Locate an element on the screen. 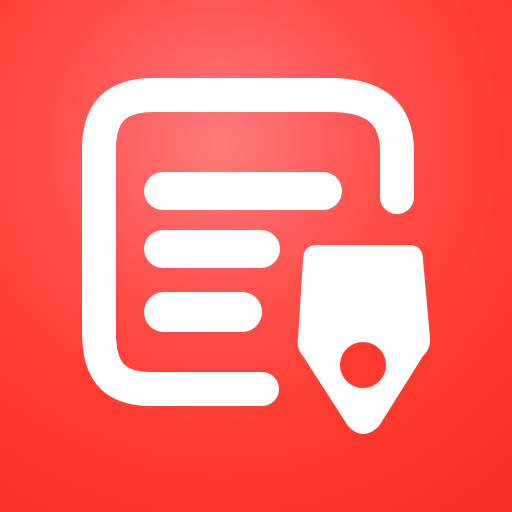  pen-nib-dot is located at coordinates (363, 365).